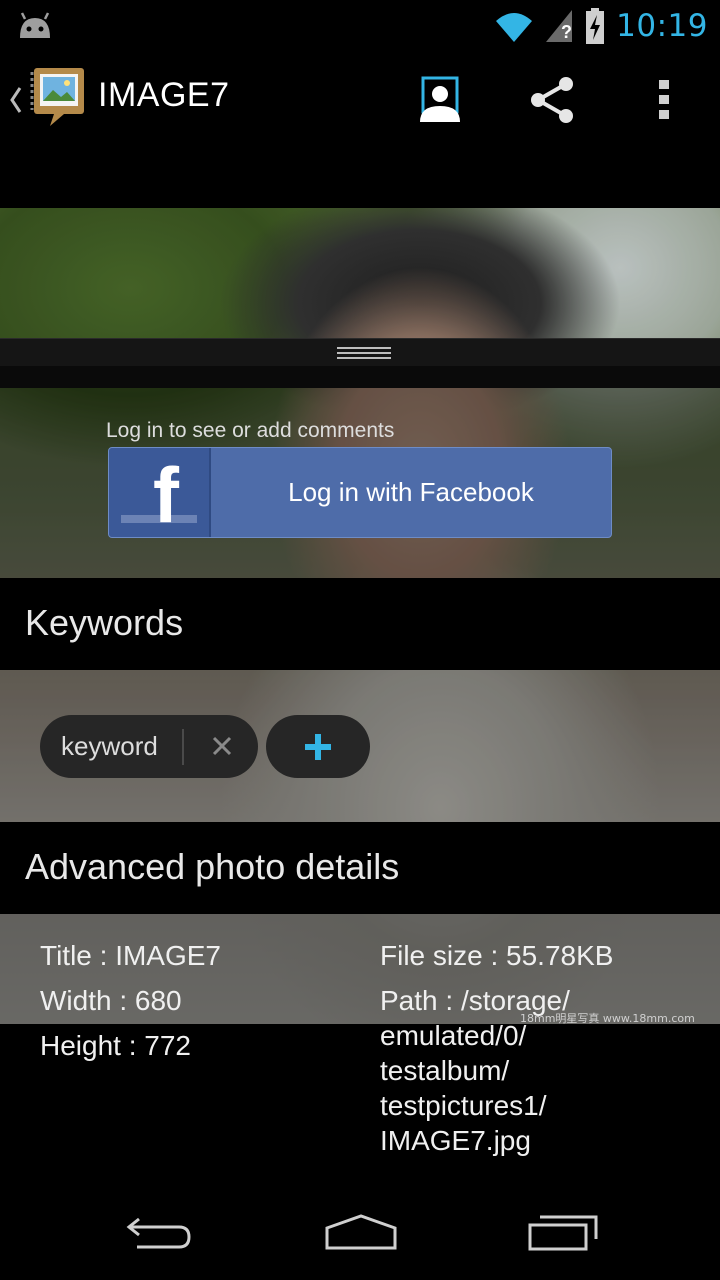 This screenshot has width=720, height=1280. What do you see at coordinates (131, 955) in the screenshot?
I see `detail-title: Title : IMAGE7` at bounding box center [131, 955].